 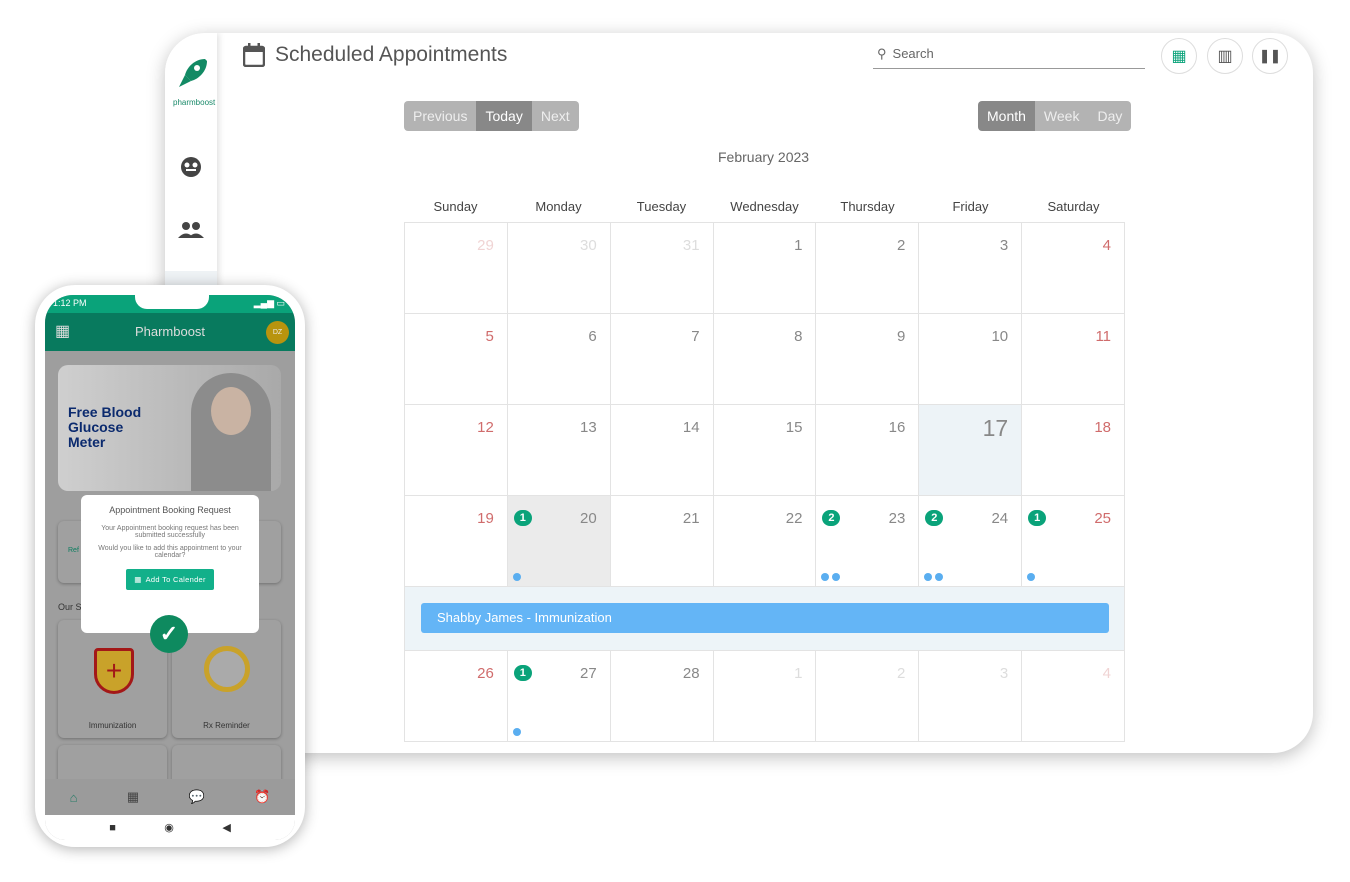 What do you see at coordinates (277, 332) in the screenshot?
I see `avatar: DZ` at bounding box center [277, 332].